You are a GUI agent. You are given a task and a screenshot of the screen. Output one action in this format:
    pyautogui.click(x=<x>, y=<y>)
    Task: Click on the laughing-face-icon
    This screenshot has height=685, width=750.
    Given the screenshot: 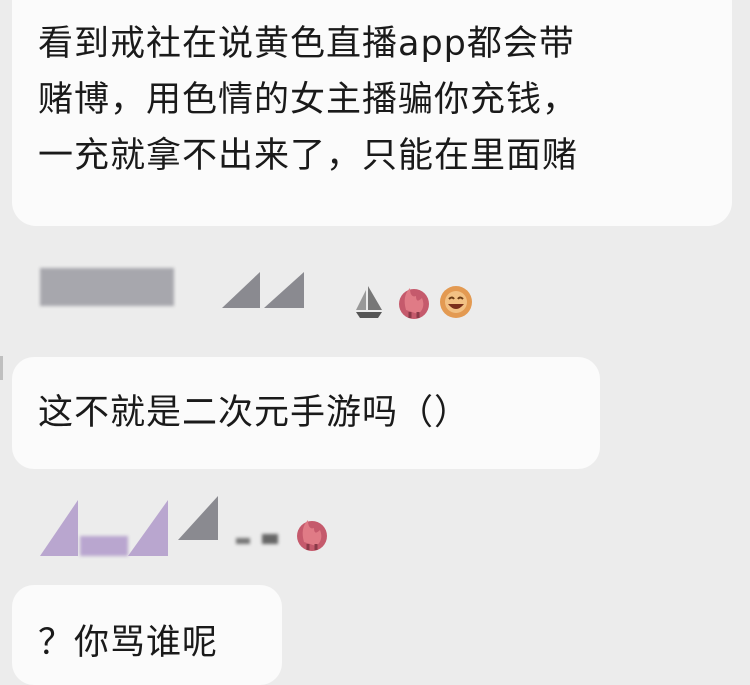 What is the action you would take?
    pyautogui.click(x=456, y=302)
    